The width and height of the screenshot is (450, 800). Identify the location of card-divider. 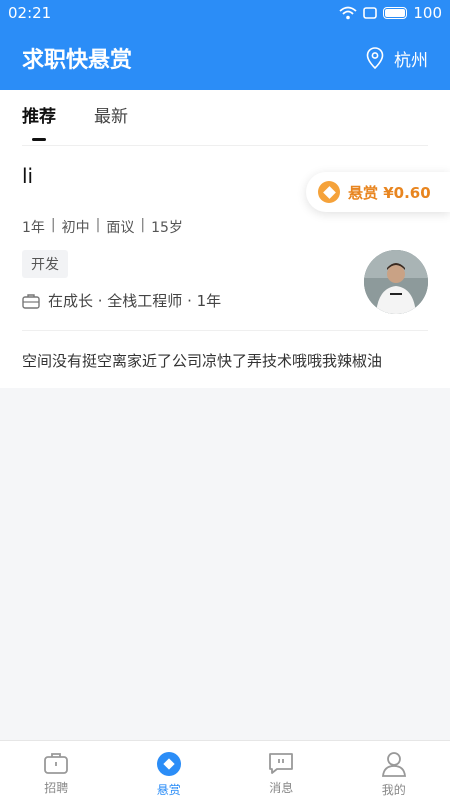
(225, 330).